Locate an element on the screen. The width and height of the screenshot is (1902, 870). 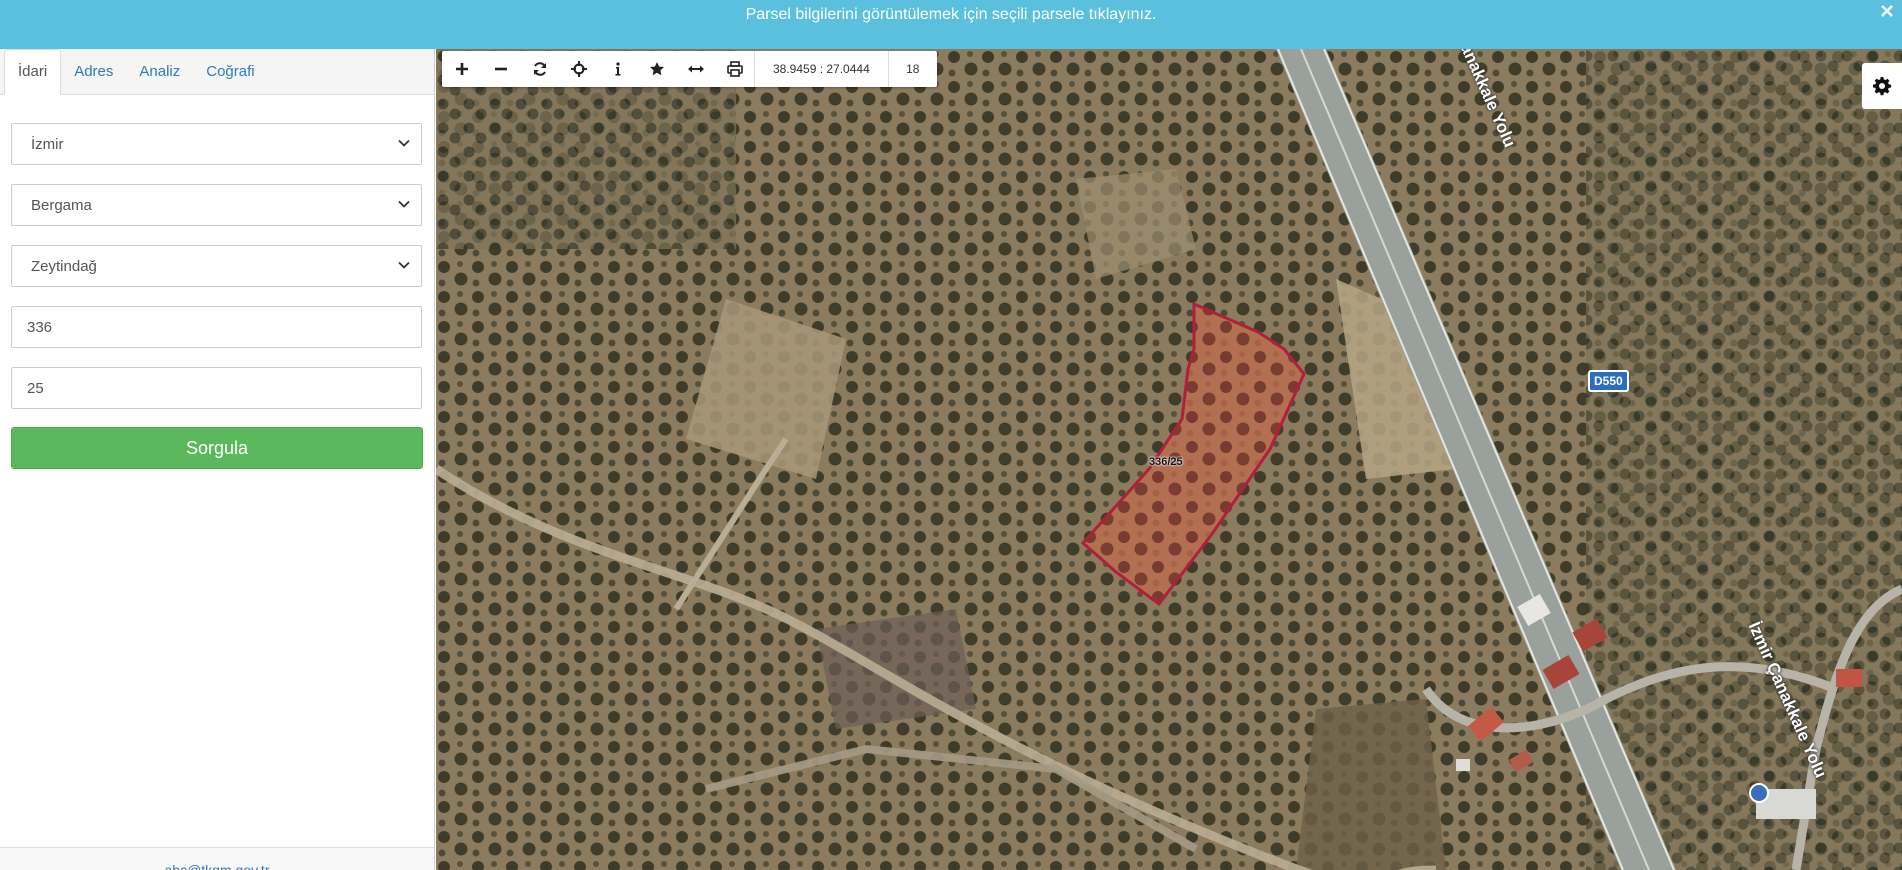
map-toolbar: 38.9459 : 27.0444 18 is located at coordinates (689, 69).